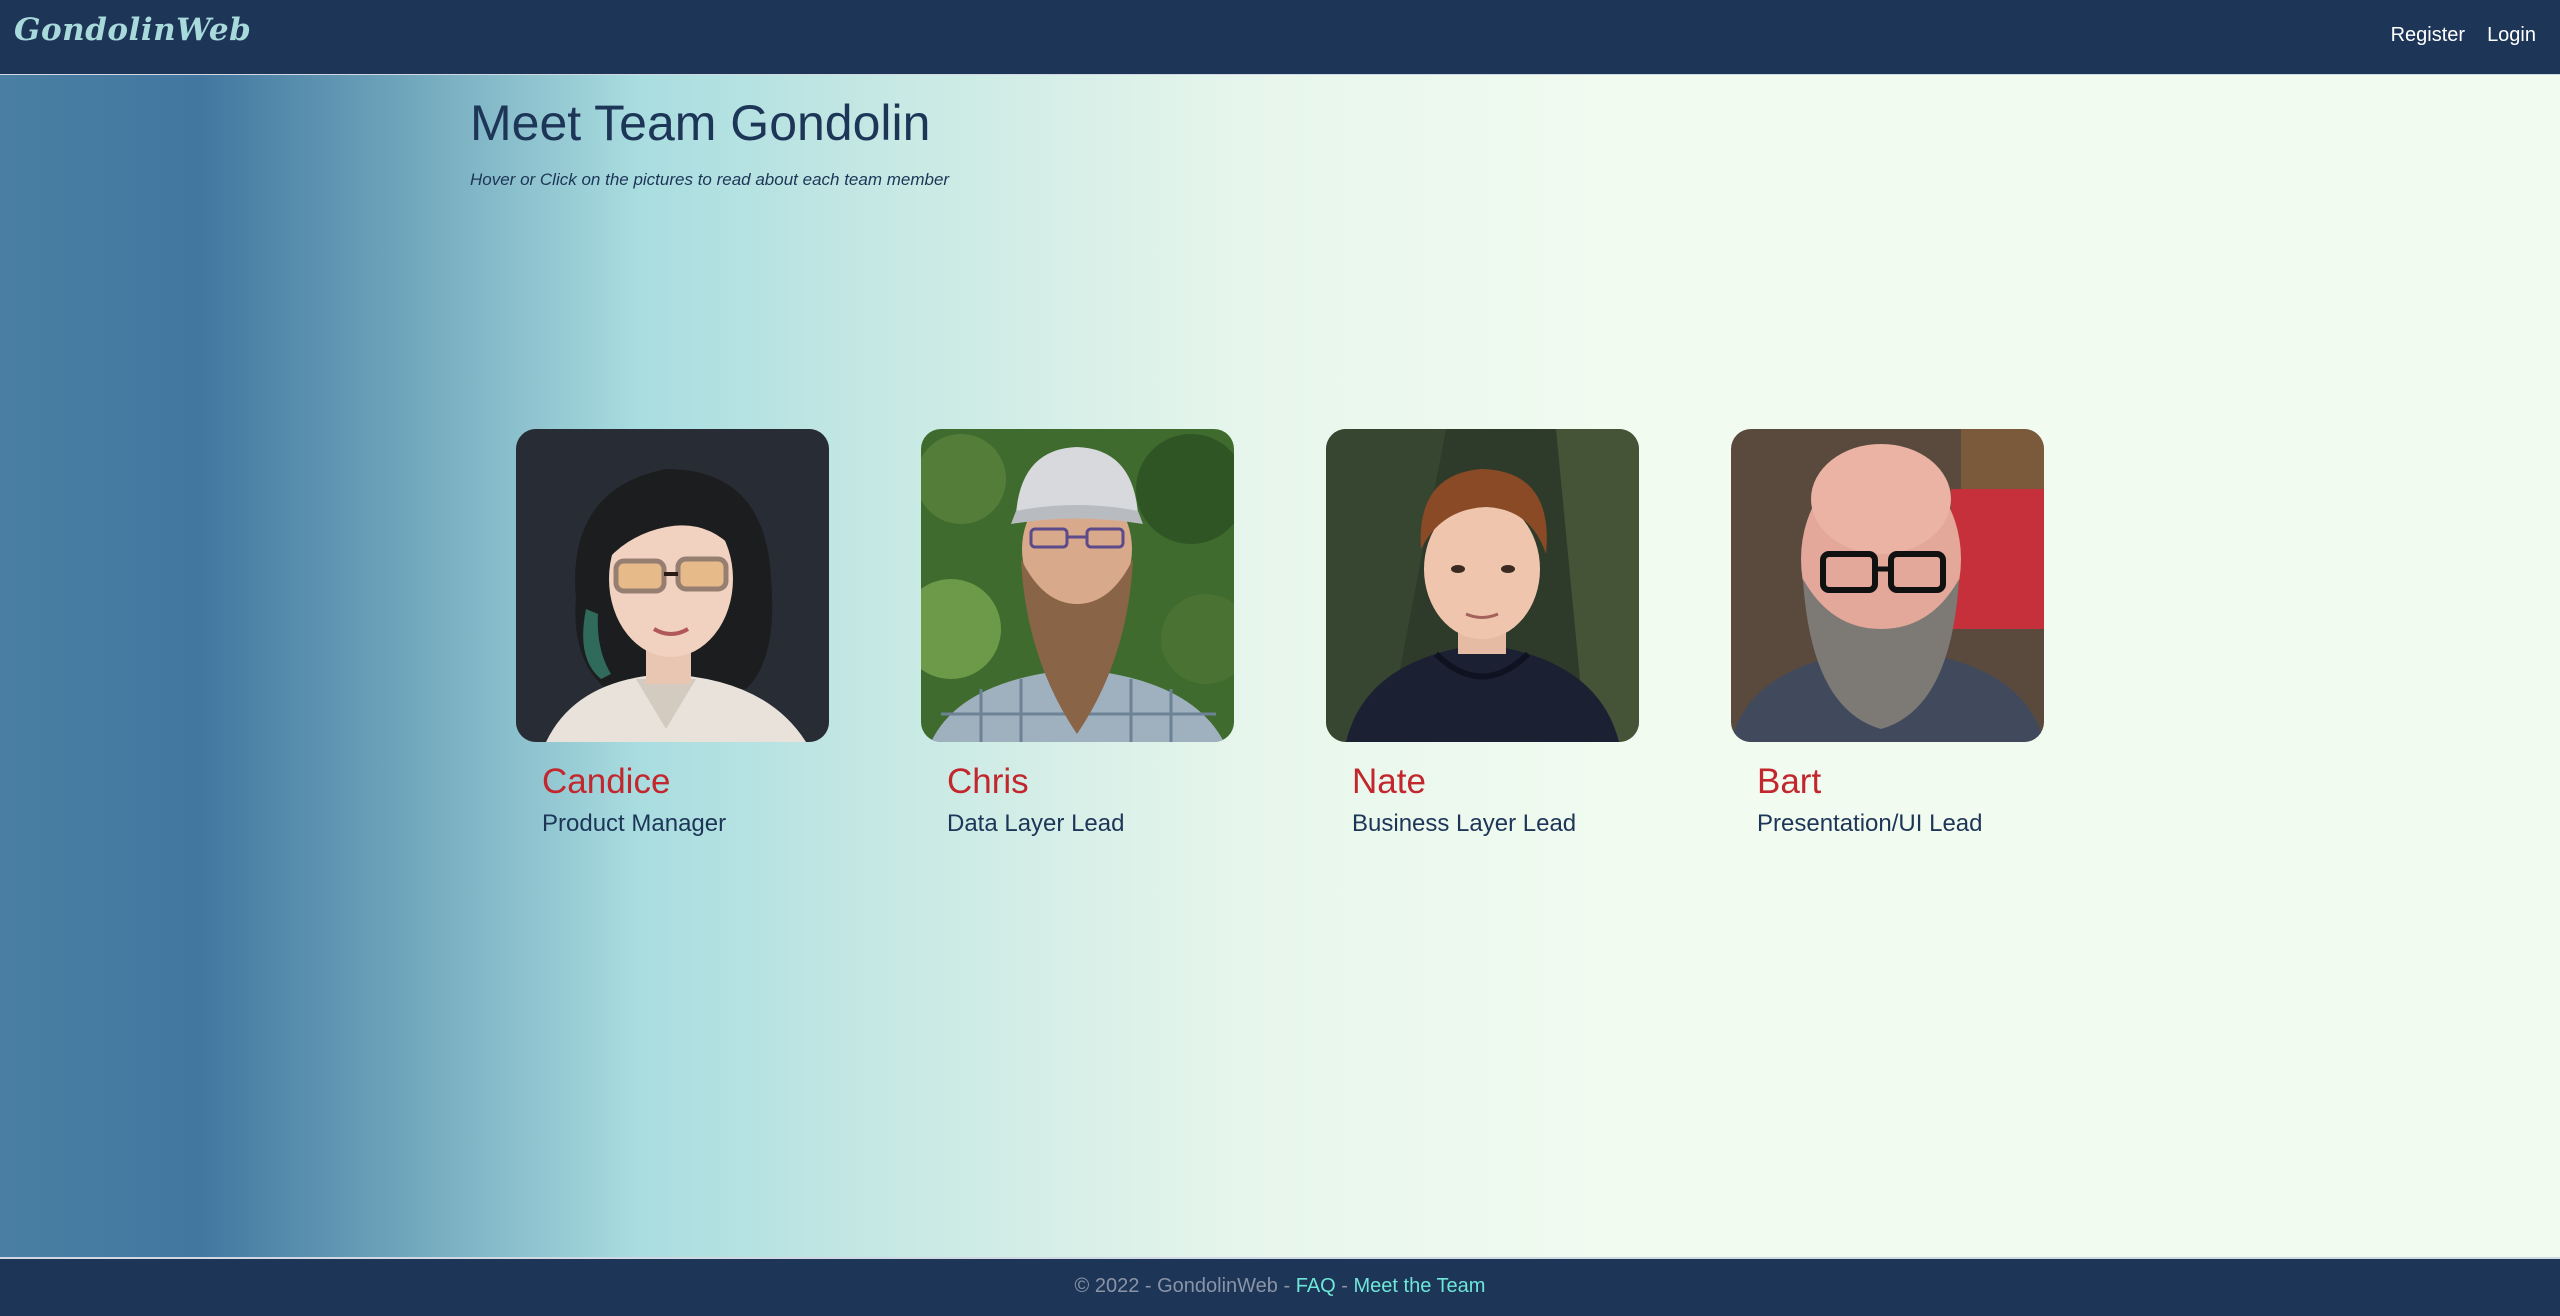 This screenshot has width=2560, height=1316. I want to click on bart-photo, so click(1887, 585).